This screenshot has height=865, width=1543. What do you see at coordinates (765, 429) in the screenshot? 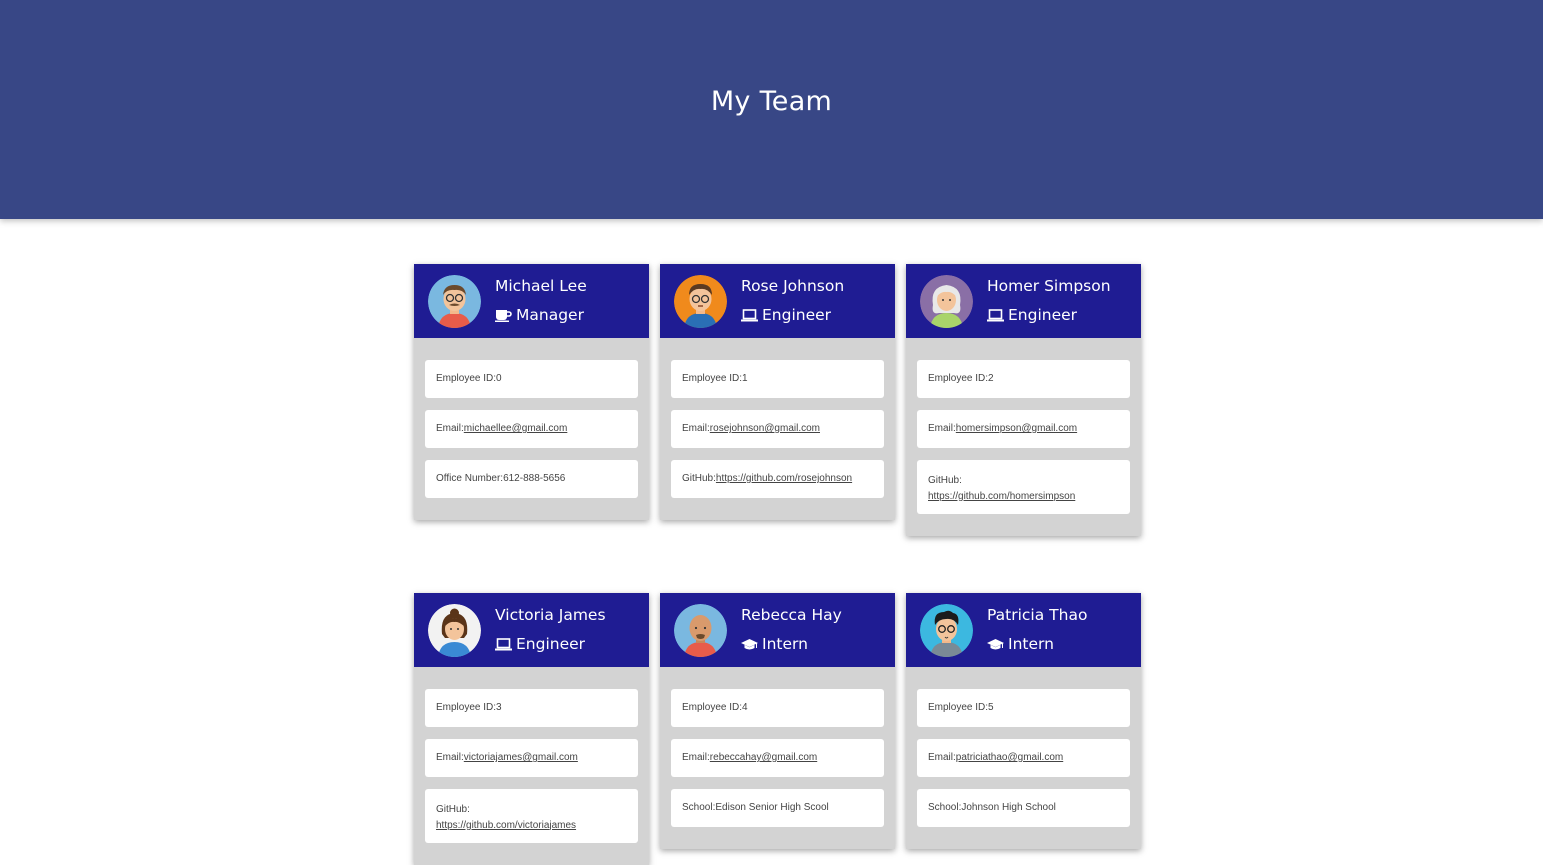
I see `email-link: rosejohnson@gmail.com` at bounding box center [765, 429].